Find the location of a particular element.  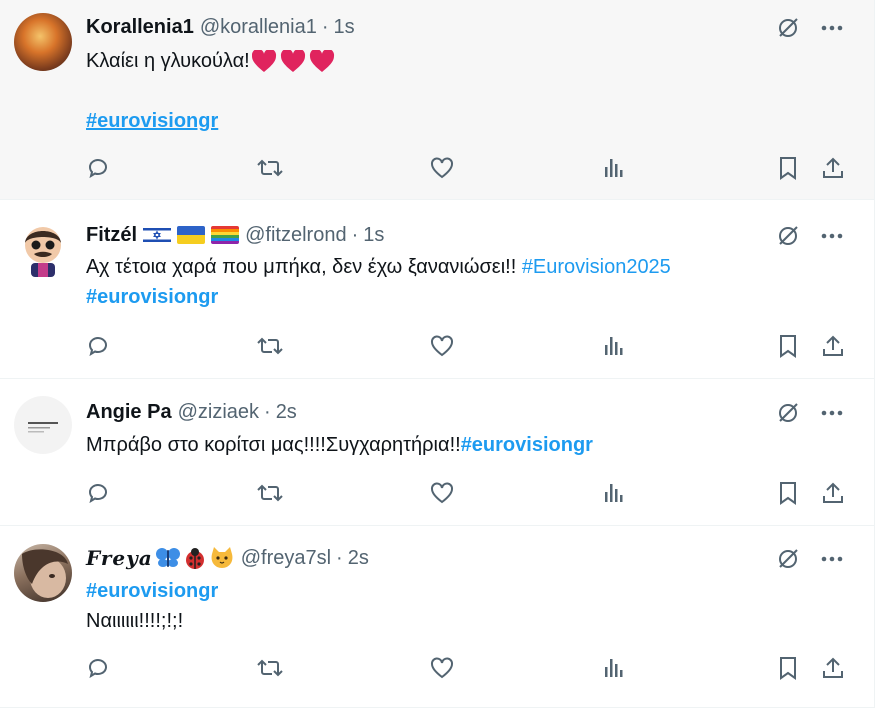

israel-flag-icon is located at coordinates (157, 235).